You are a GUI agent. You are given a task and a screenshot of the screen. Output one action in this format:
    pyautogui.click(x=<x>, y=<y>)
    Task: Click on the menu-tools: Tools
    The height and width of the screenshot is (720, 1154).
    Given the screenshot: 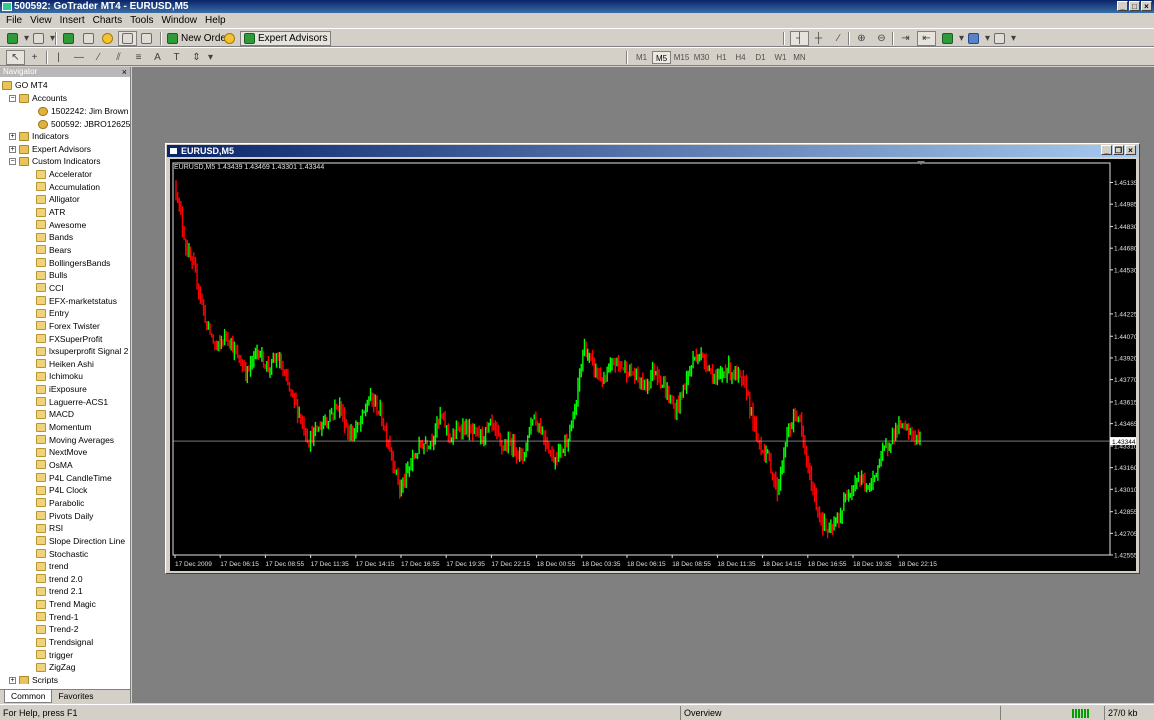 What is the action you would take?
    pyautogui.click(x=141, y=20)
    